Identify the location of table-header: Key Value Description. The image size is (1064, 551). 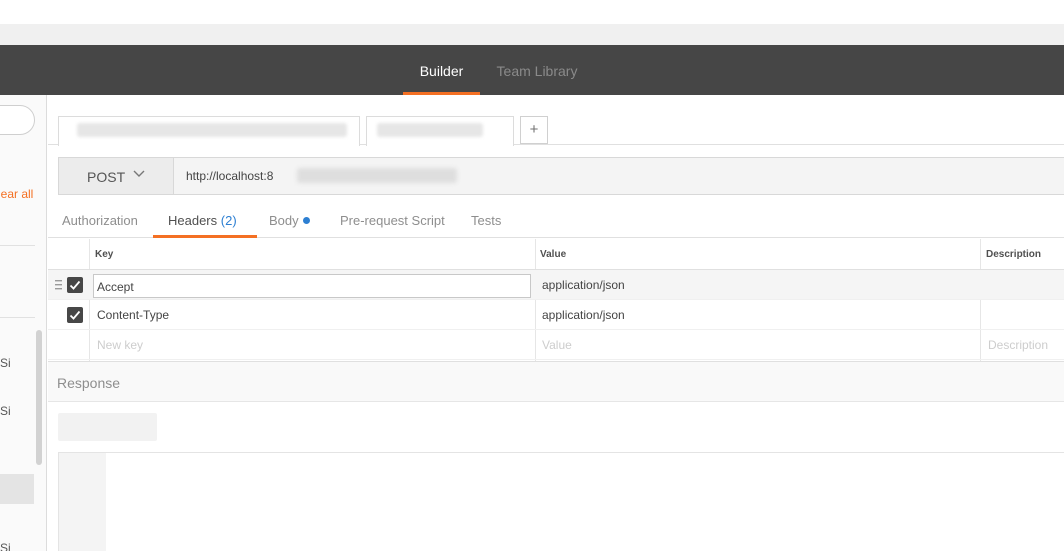
(556, 254).